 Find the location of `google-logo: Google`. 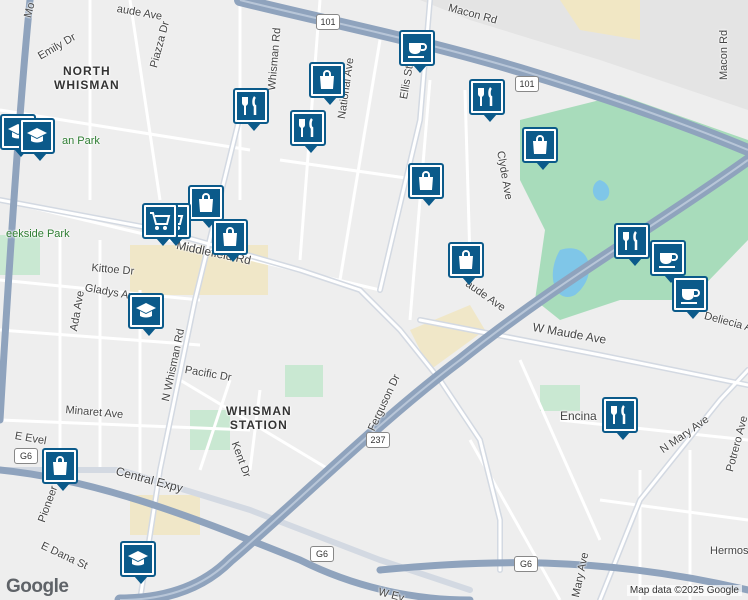

google-logo: Google is located at coordinates (37, 586).